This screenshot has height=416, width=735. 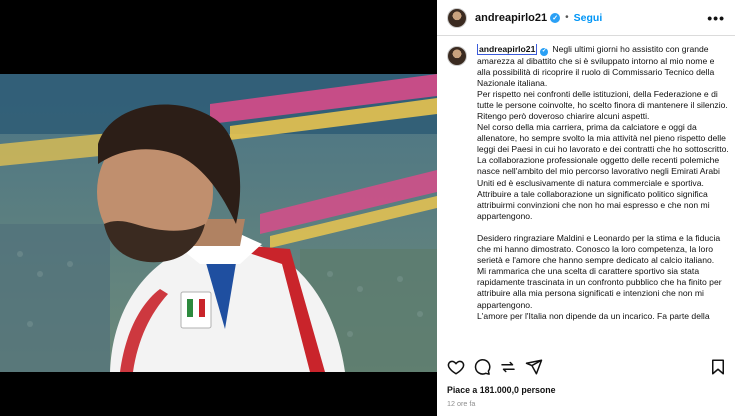 What do you see at coordinates (457, 56) in the screenshot?
I see `caption-avatar` at bounding box center [457, 56].